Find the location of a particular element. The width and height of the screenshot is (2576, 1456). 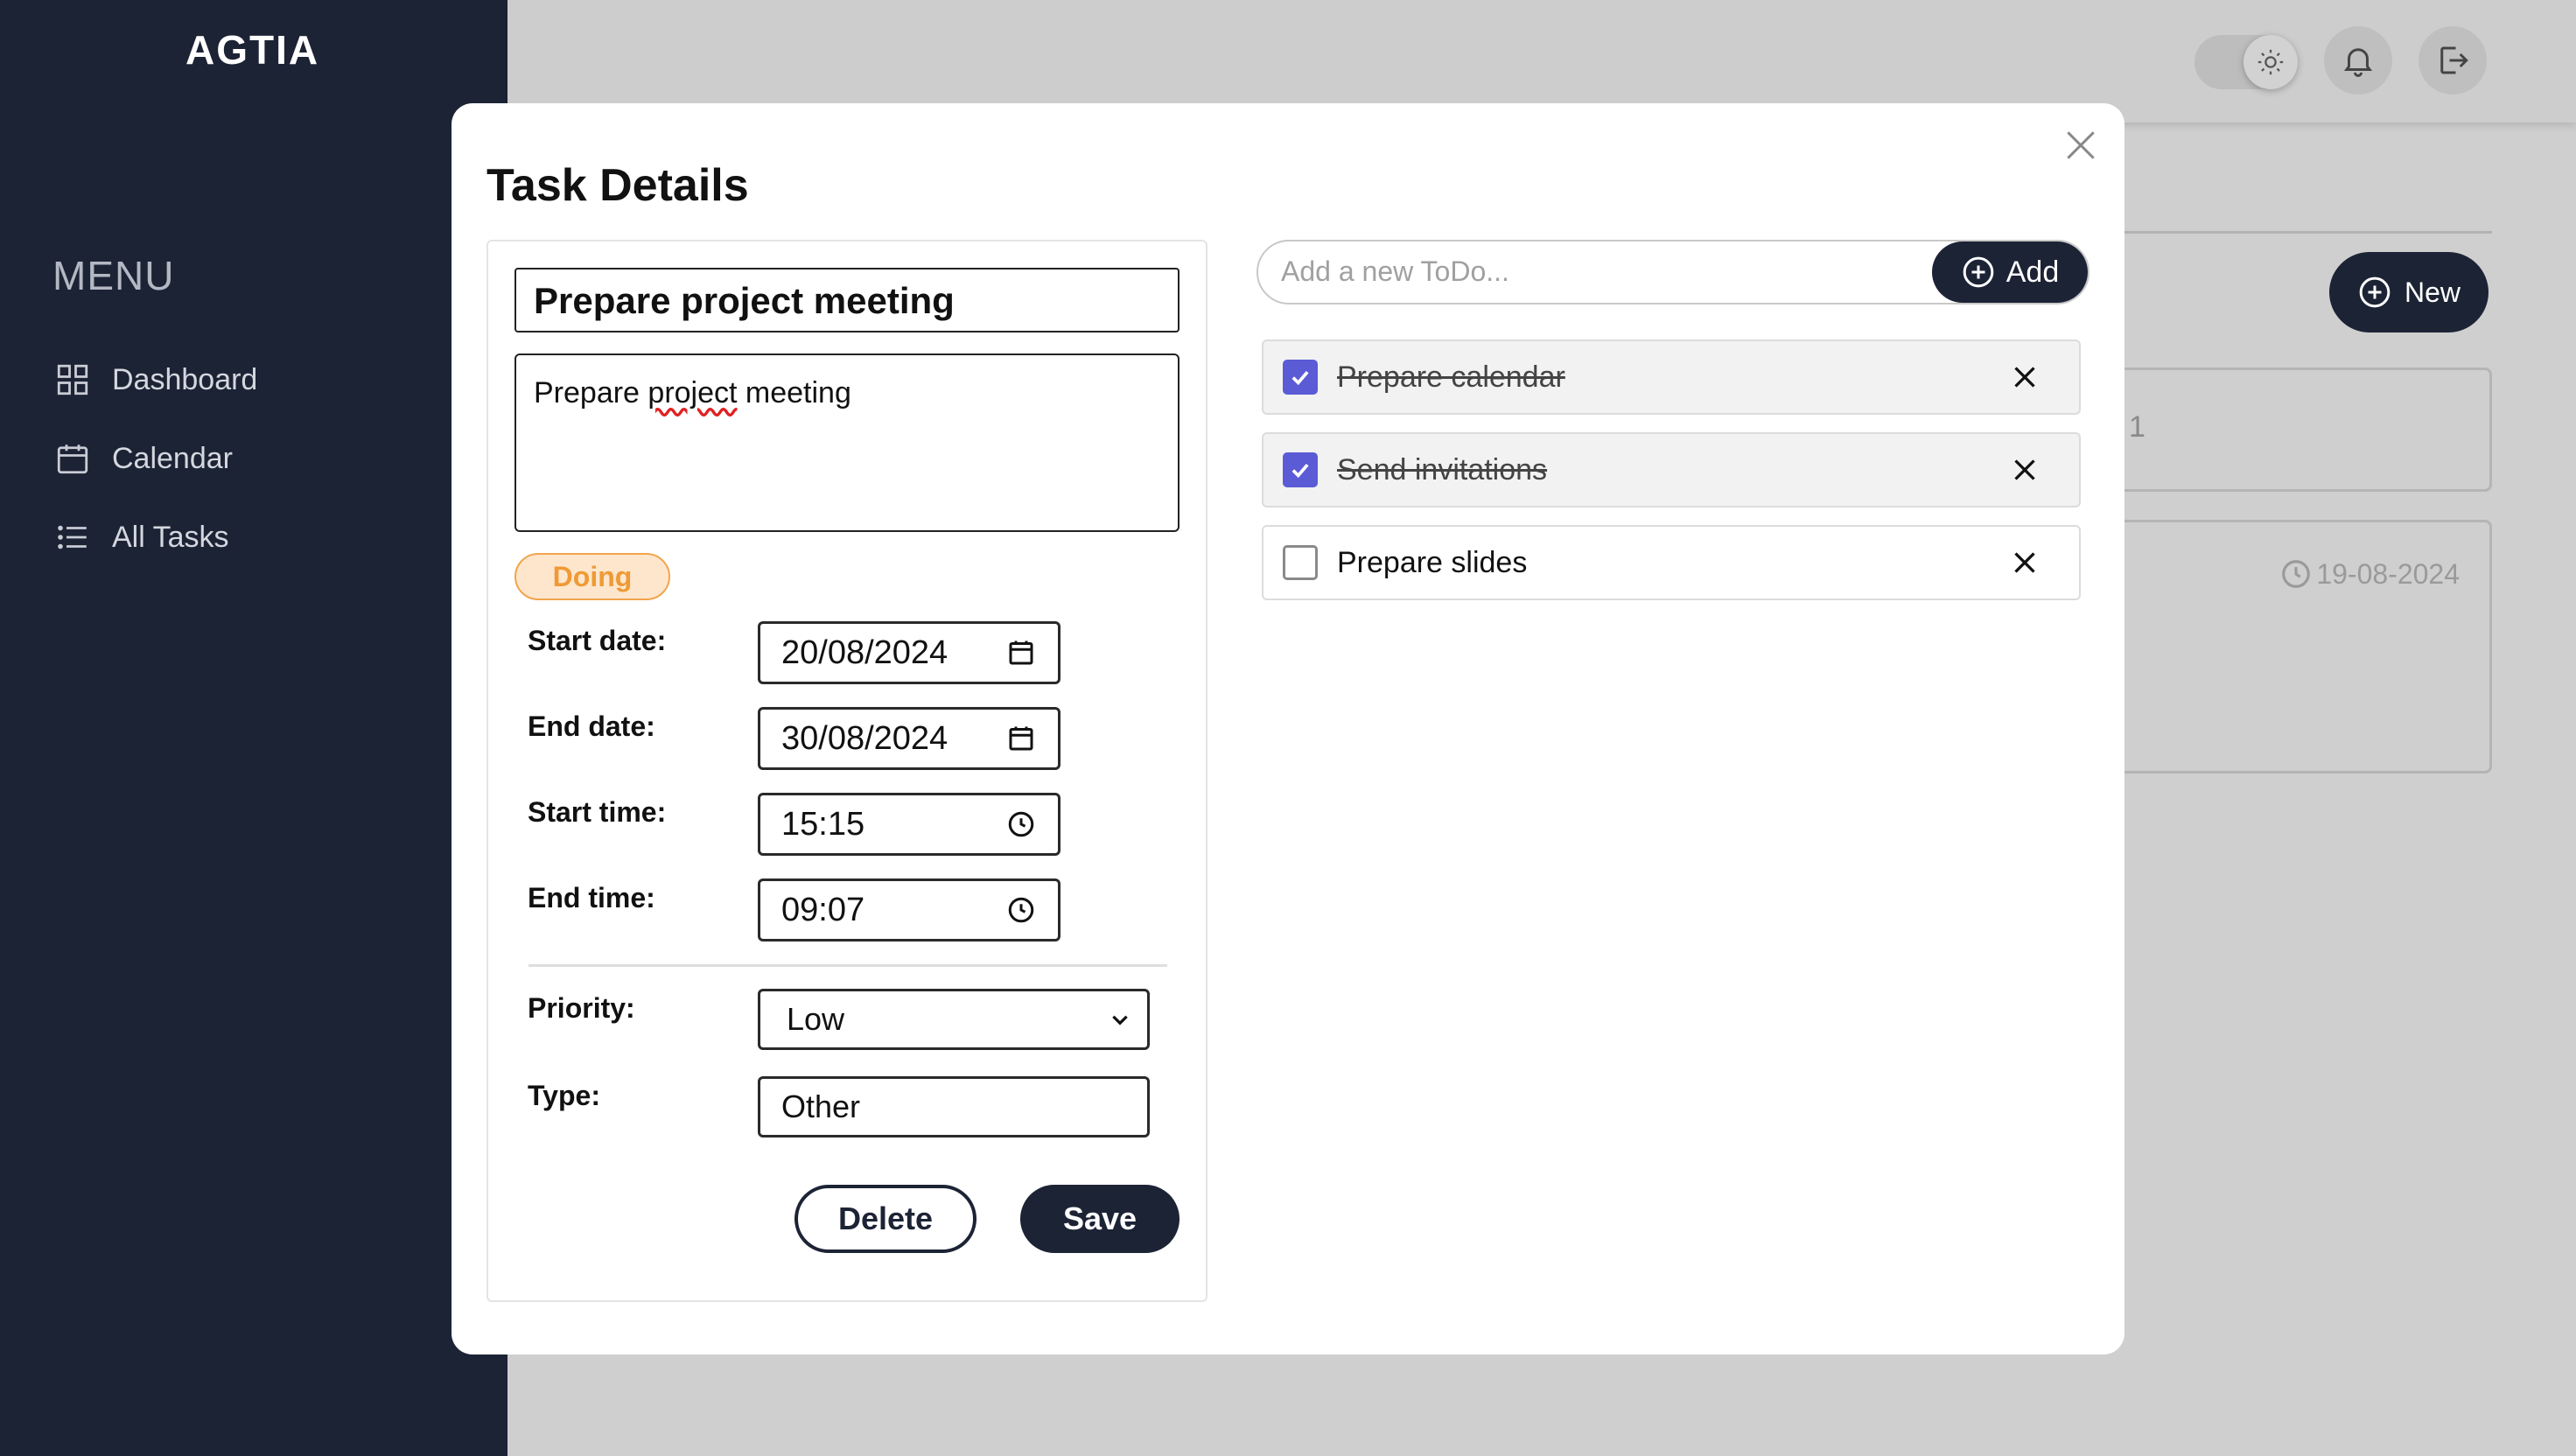

logout-icon is located at coordinates (2454, 60).